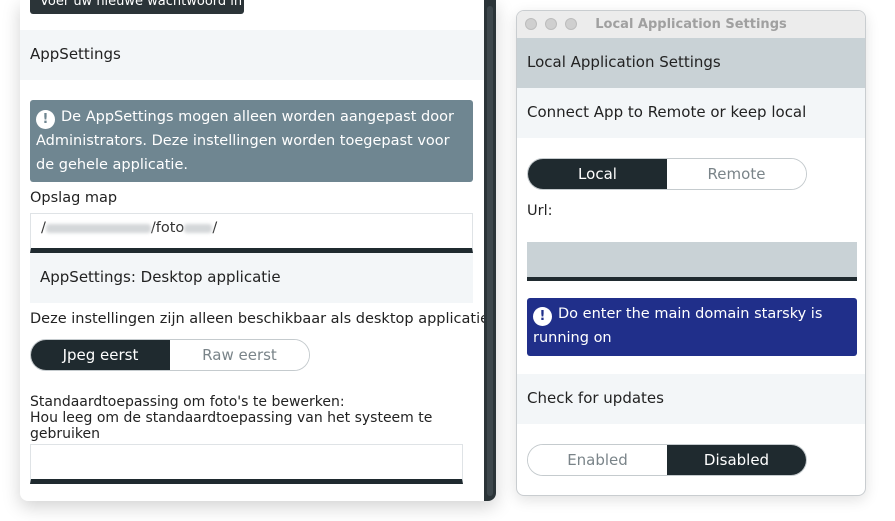 The image size is (895, 521). I want to click on title-bar: Local Application Settings, so click(691, 25).